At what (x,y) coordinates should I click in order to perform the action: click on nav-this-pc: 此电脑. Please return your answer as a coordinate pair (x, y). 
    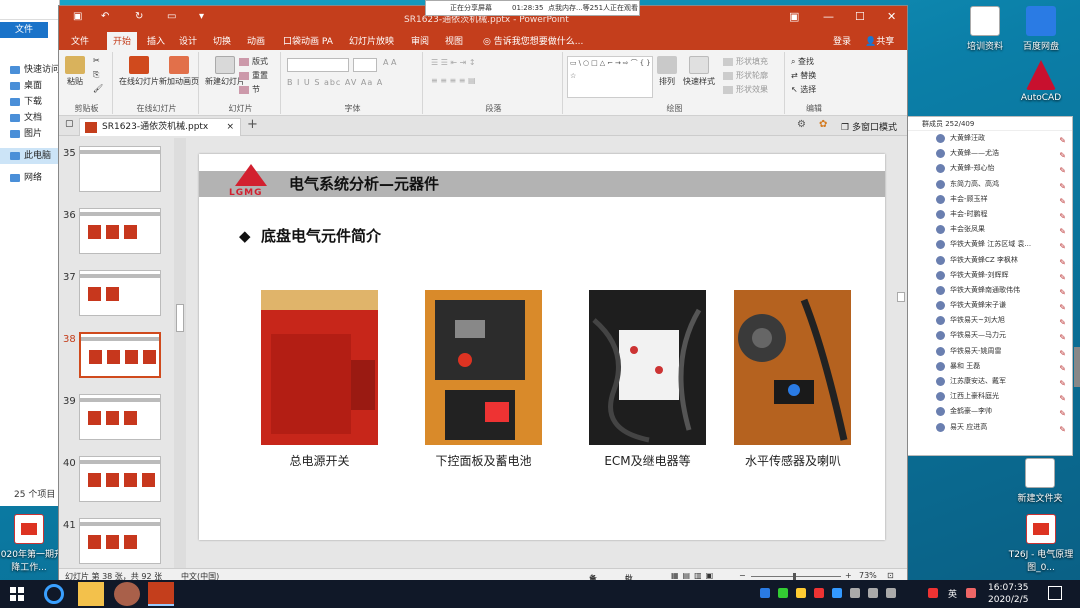
    Looking at the image, I should click on (30, 156).